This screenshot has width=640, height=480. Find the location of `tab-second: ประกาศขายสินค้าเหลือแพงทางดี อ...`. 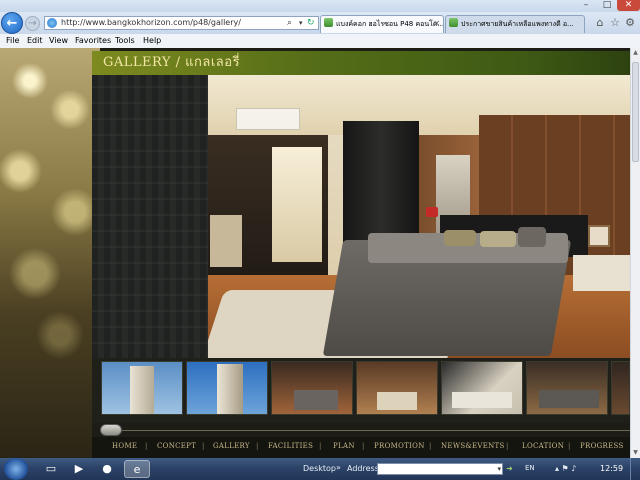

tab-second: ประกาศขายสินค้าเหลือแพงทางดี อ... is located at coordinates (515, 24).